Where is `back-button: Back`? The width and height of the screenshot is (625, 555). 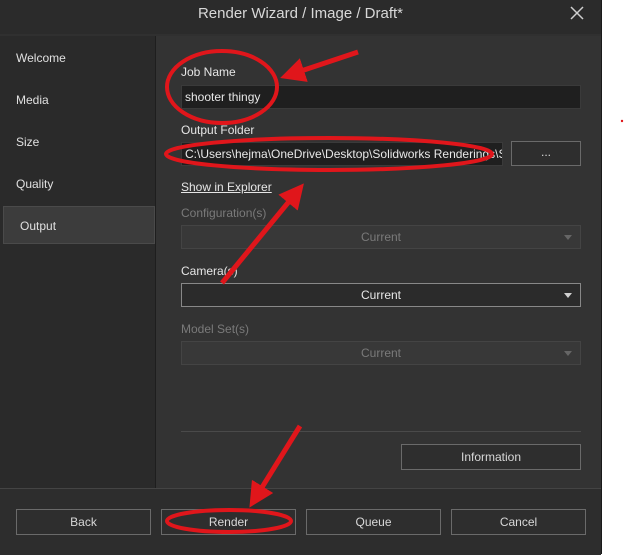 back-button: Back is located at coordinates (83, 522).